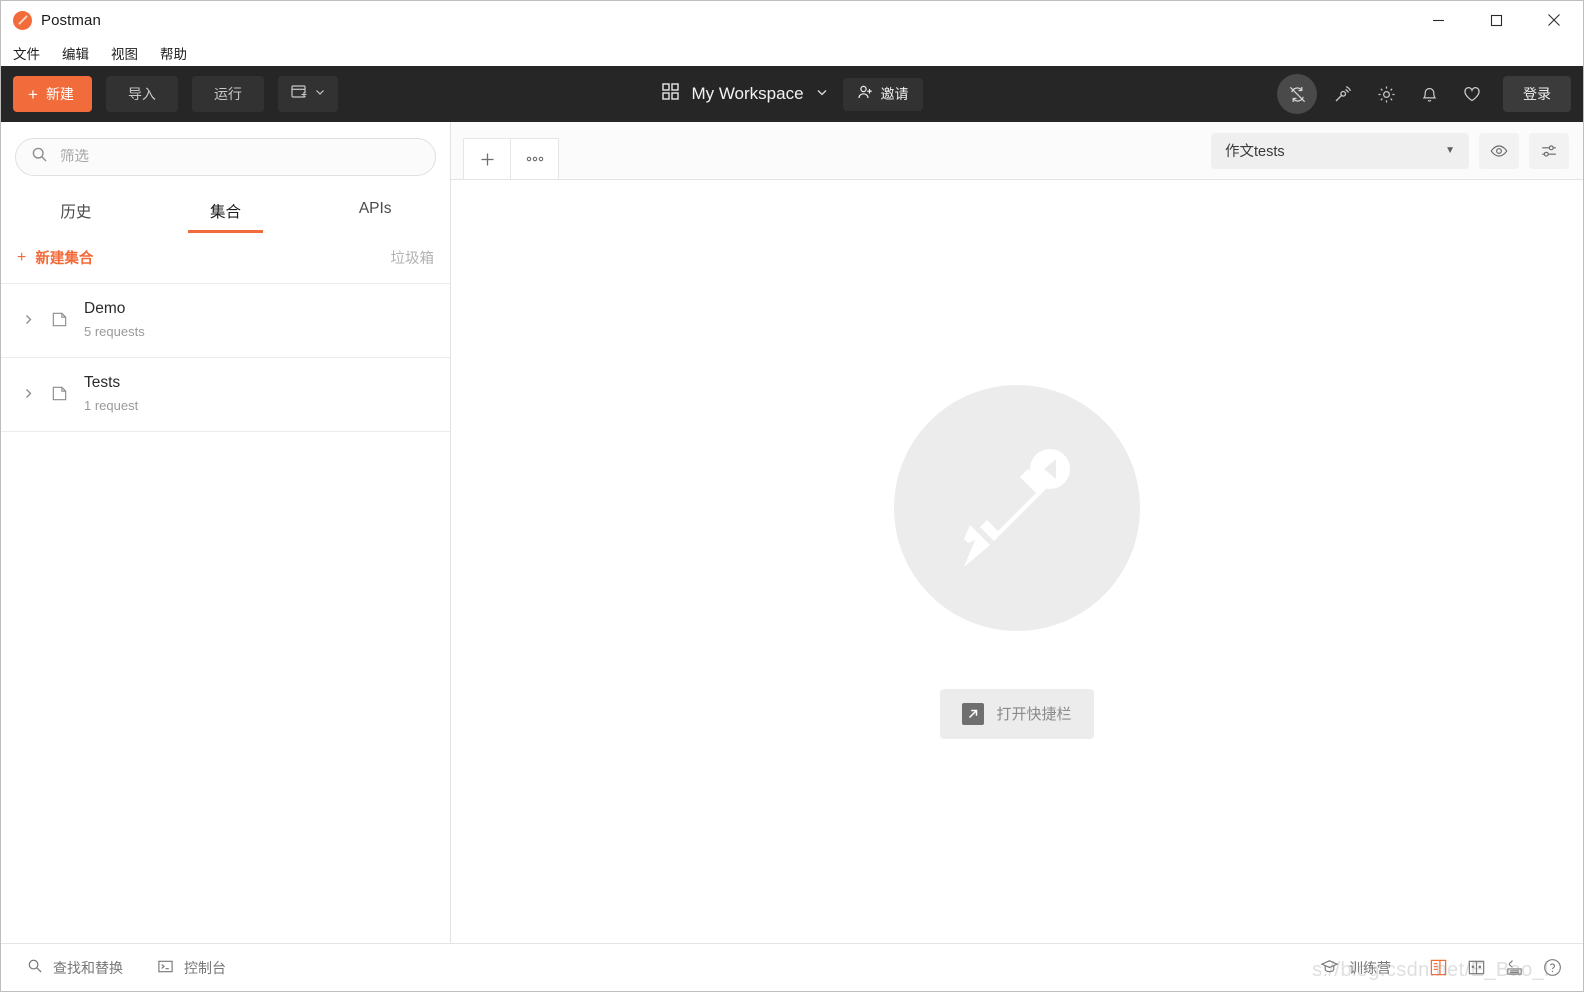  What do you see at coordinates (165, 968) in the screenshot?
I see `terminal-icon` at bounding box center [165, 968].